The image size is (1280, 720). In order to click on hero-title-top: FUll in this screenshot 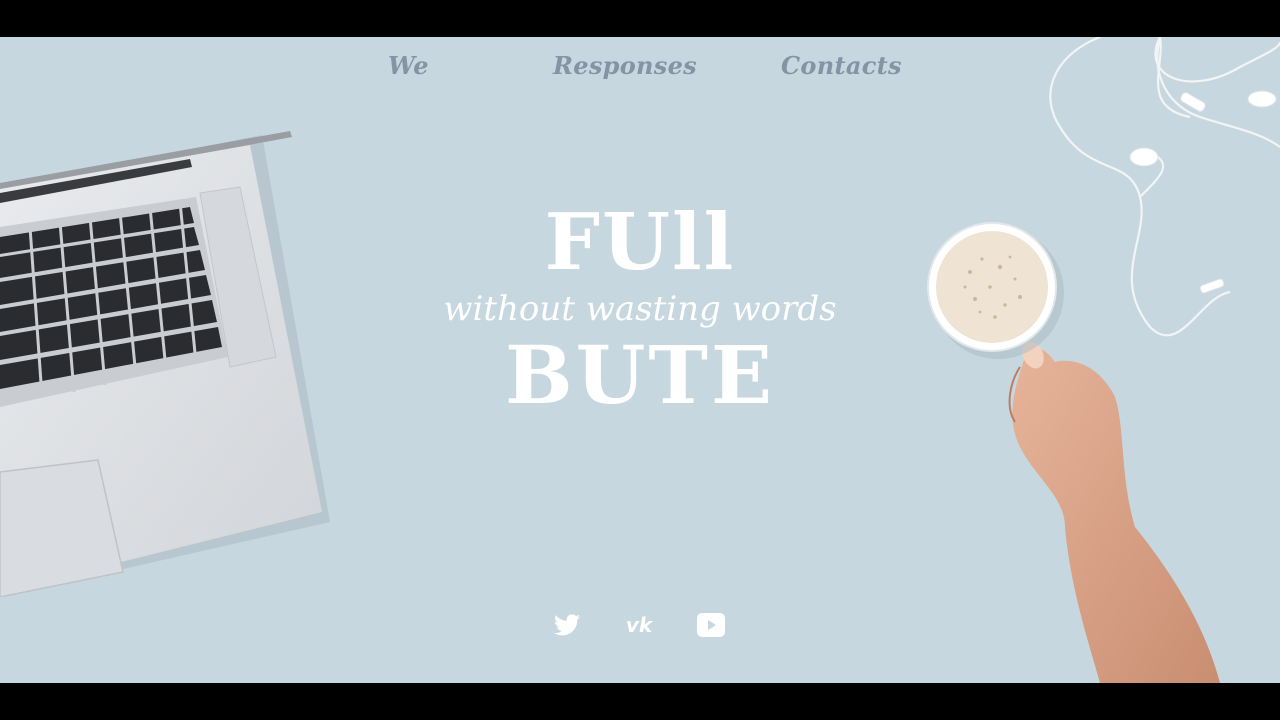, I will do `click(640, 242)`.